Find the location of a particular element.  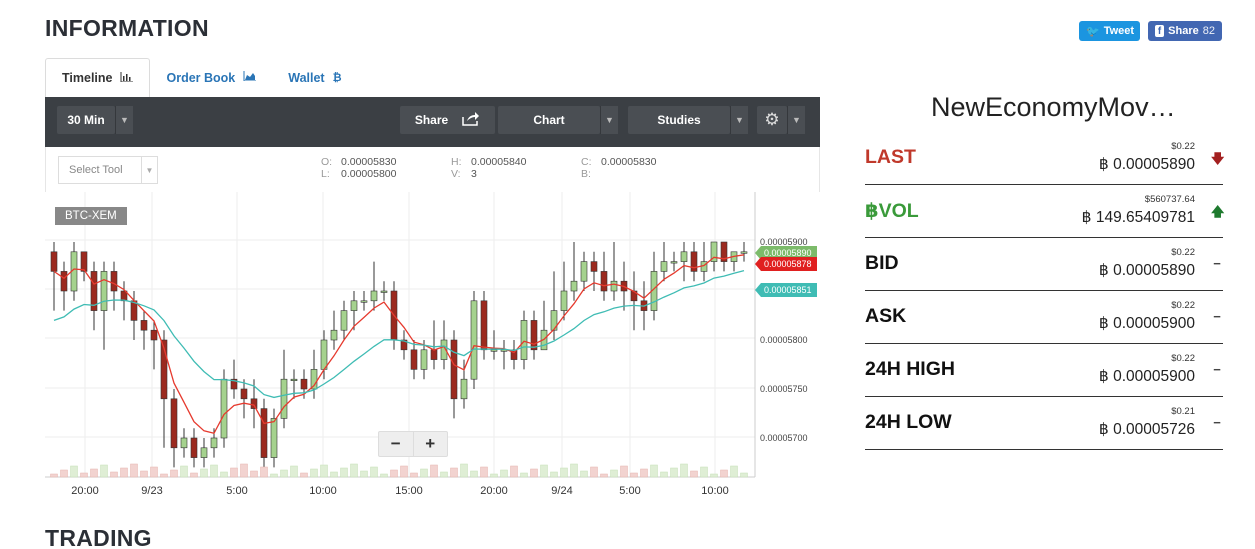

facebook-share-button: f Share 82 is located at coordinates (1185, 31).